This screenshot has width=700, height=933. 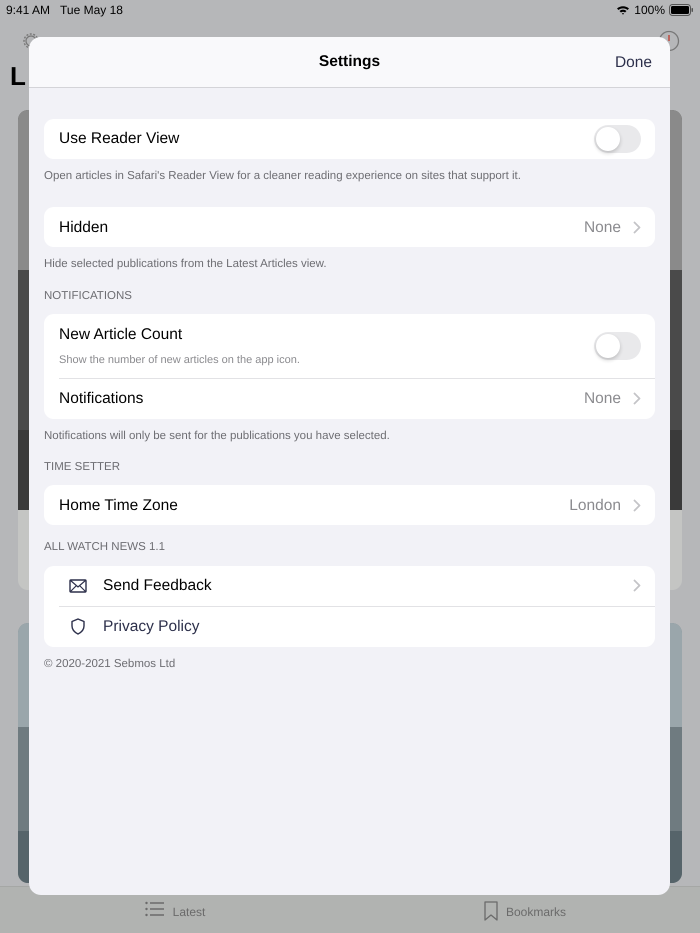 I want to click on section-header: NOTIFICATIONS, so click(x=88, y=296).